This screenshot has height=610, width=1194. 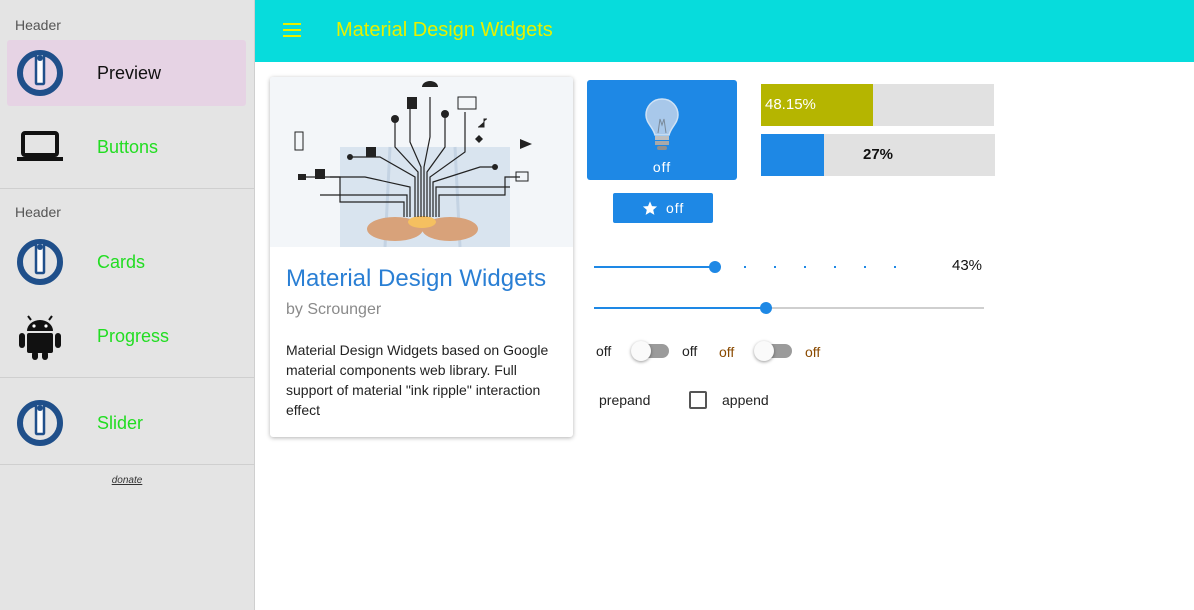 I want to click on favorite-toggle-button: off, so click(x=663, y=208).